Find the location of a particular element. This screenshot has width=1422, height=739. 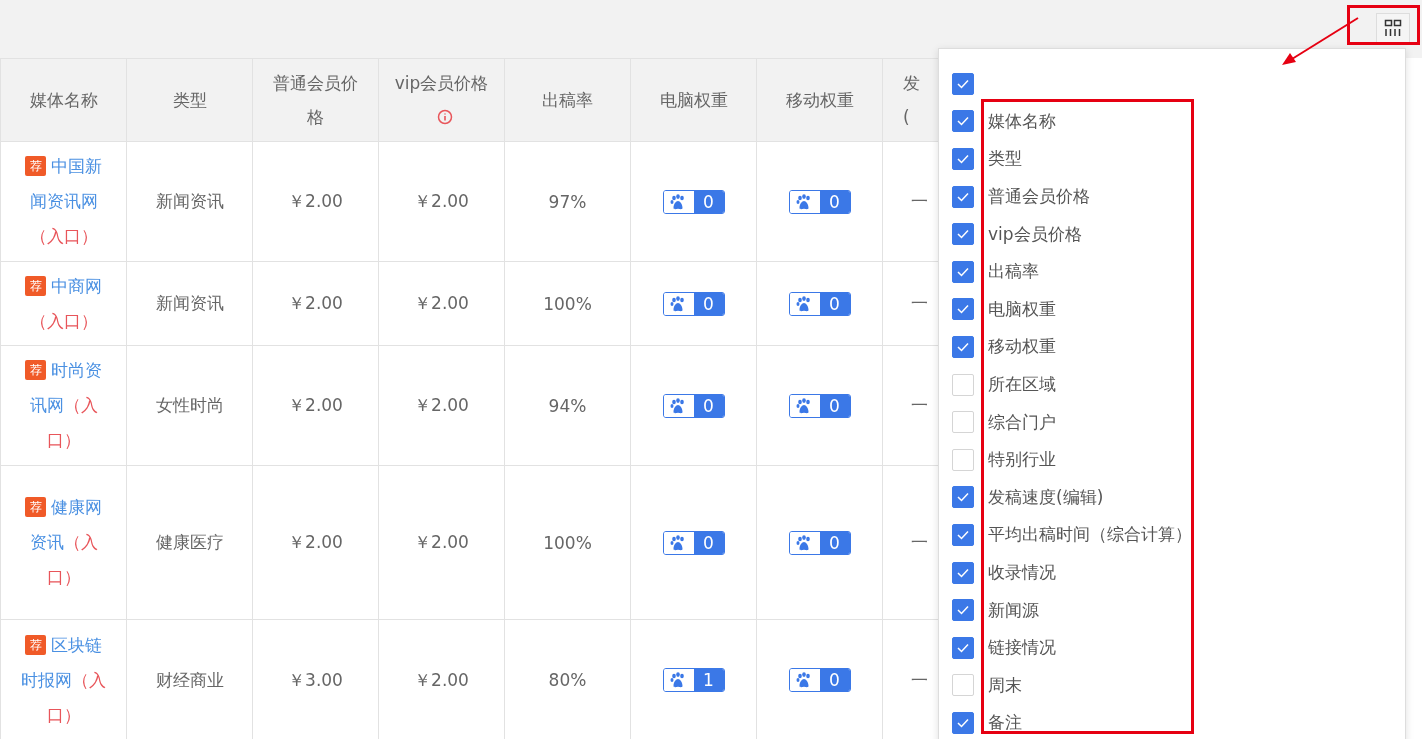

column-option: 特别行业 is located at coordinates (1172, 459).